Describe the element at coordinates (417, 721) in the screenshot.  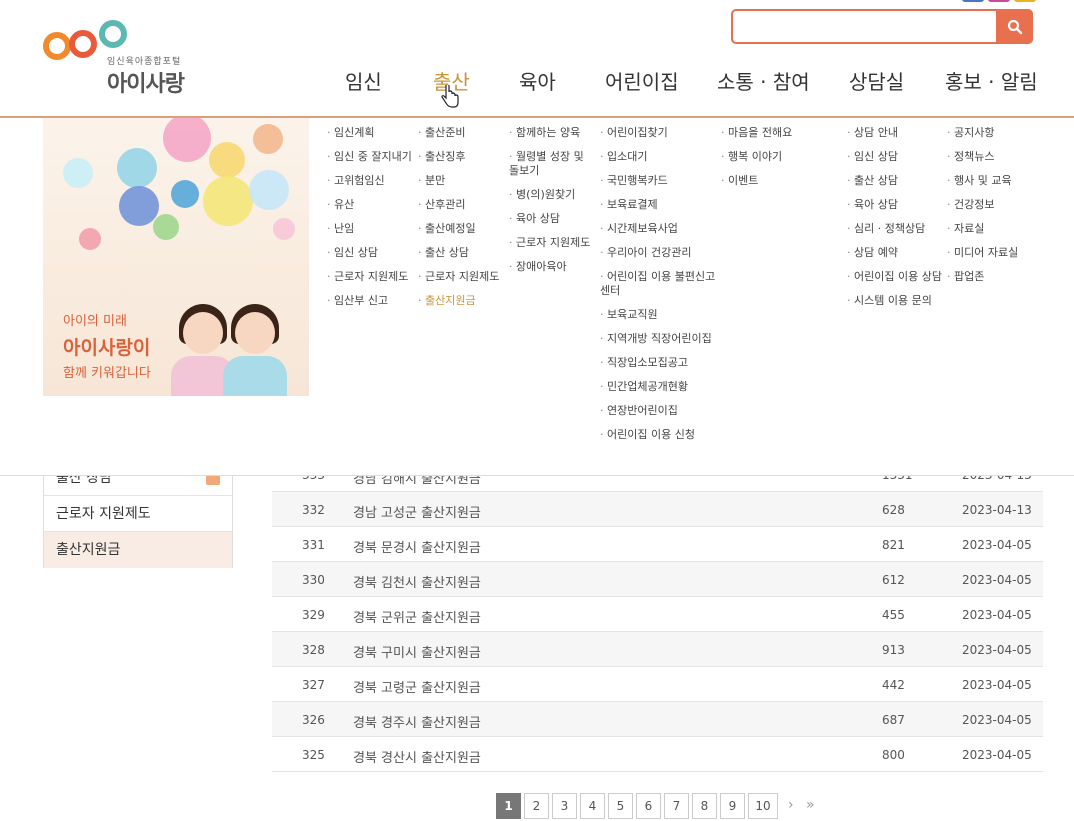
I see `cell-title: 경북 경주시 출산지원금` at that location.